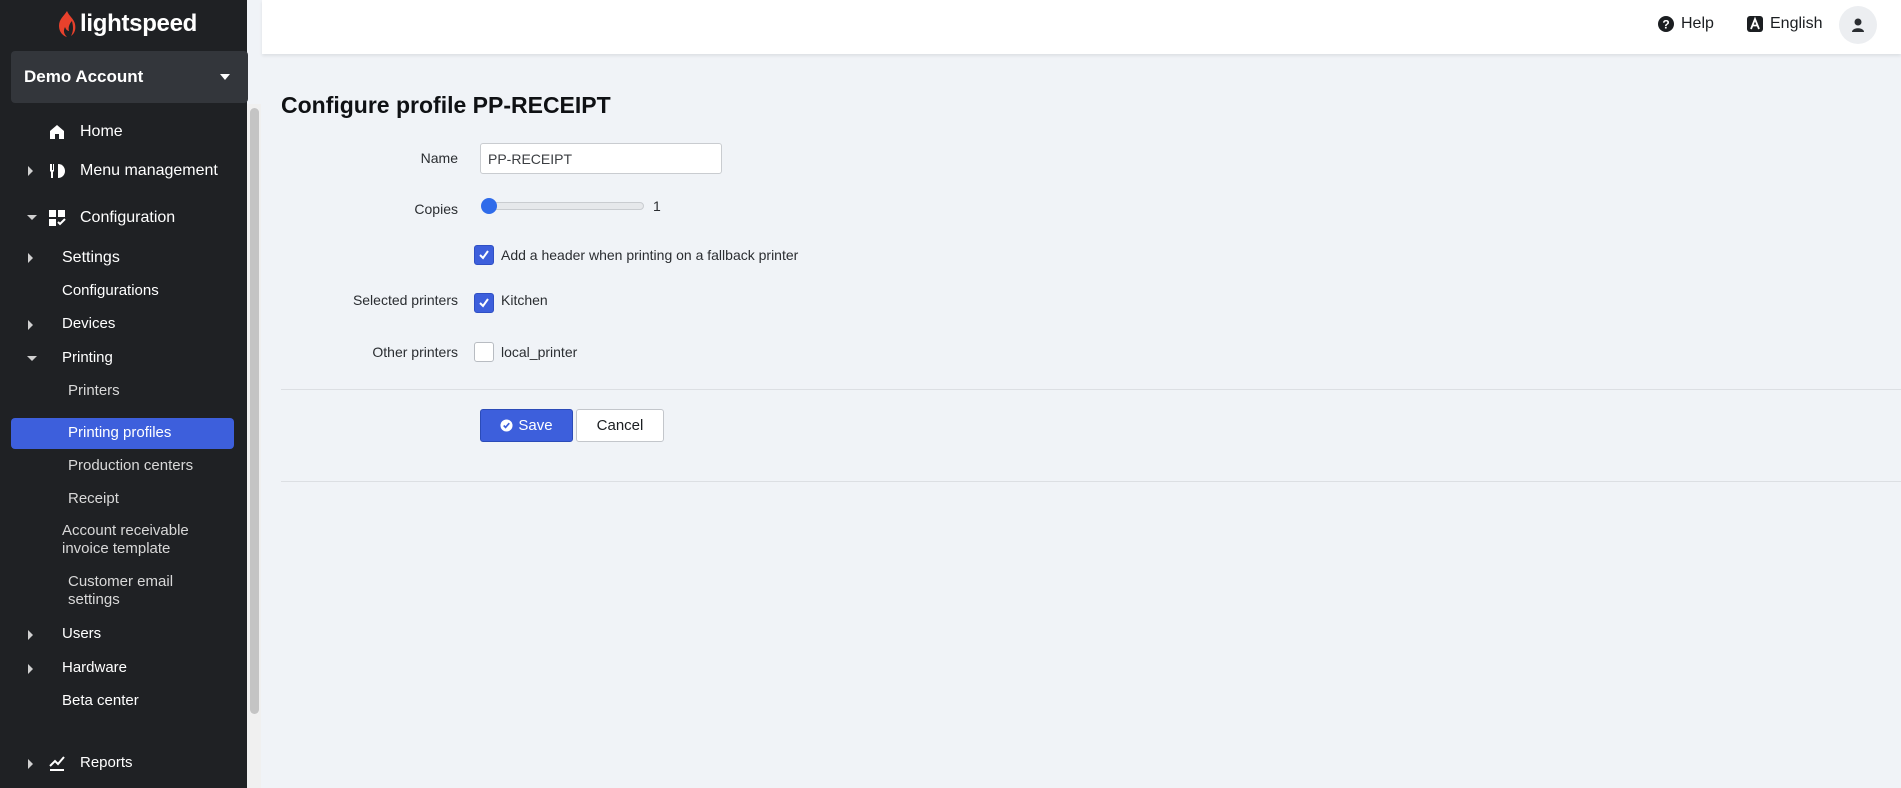 The height and width of the screenshot is (788, 1901). Describe the element at coordinates (436, 209) in the screenshot. I see `copies-label: Copies` at that location.